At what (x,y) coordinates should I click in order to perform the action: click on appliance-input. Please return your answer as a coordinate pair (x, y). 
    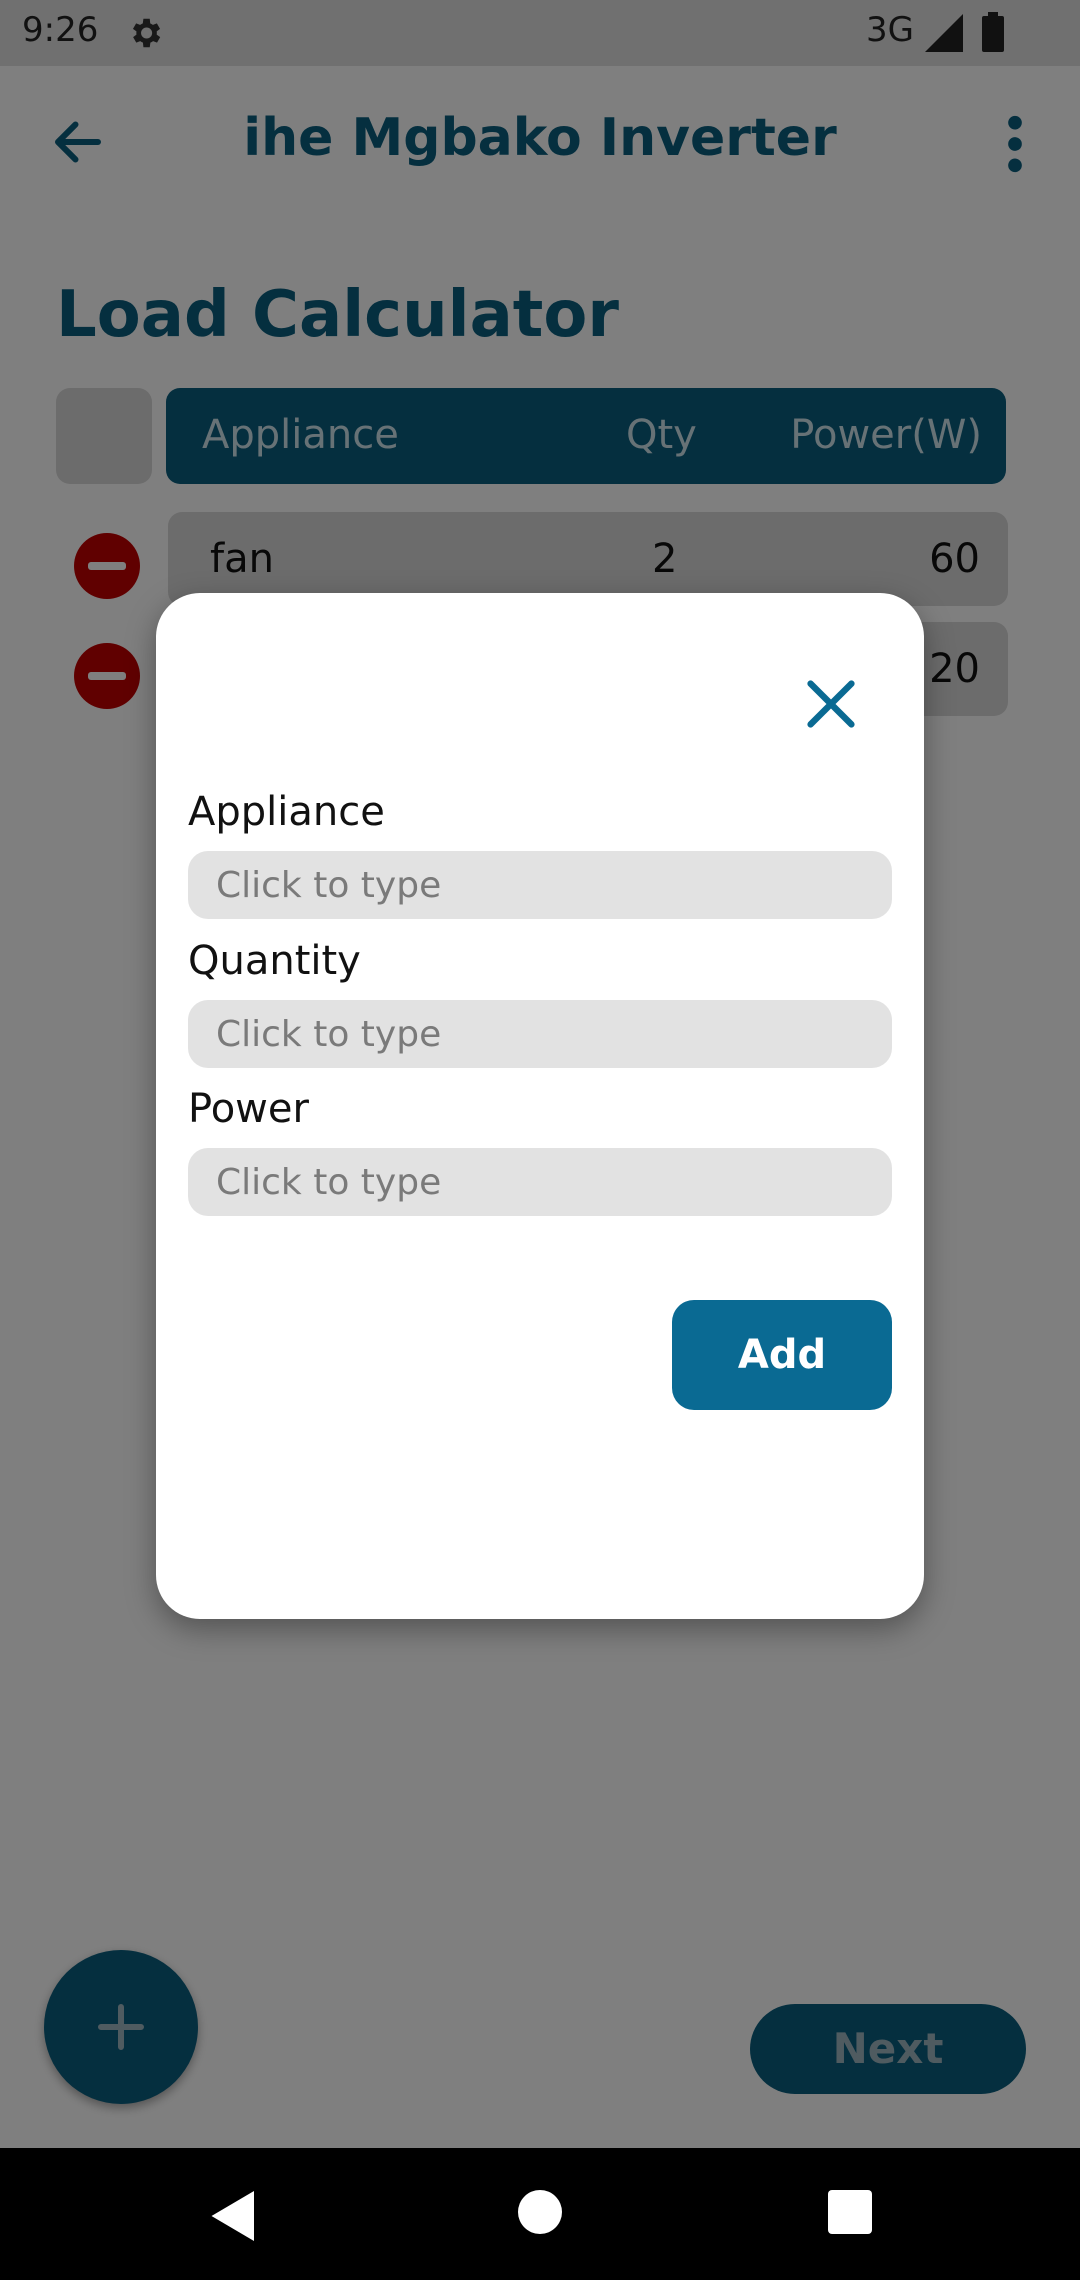
    Looking at the image, I should click on (540, 885).